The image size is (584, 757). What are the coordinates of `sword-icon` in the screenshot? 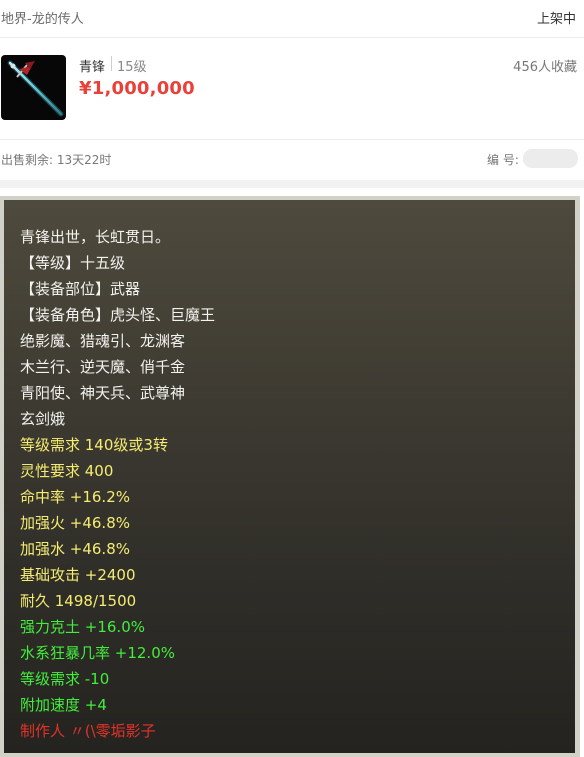 It's located at (35, 88).